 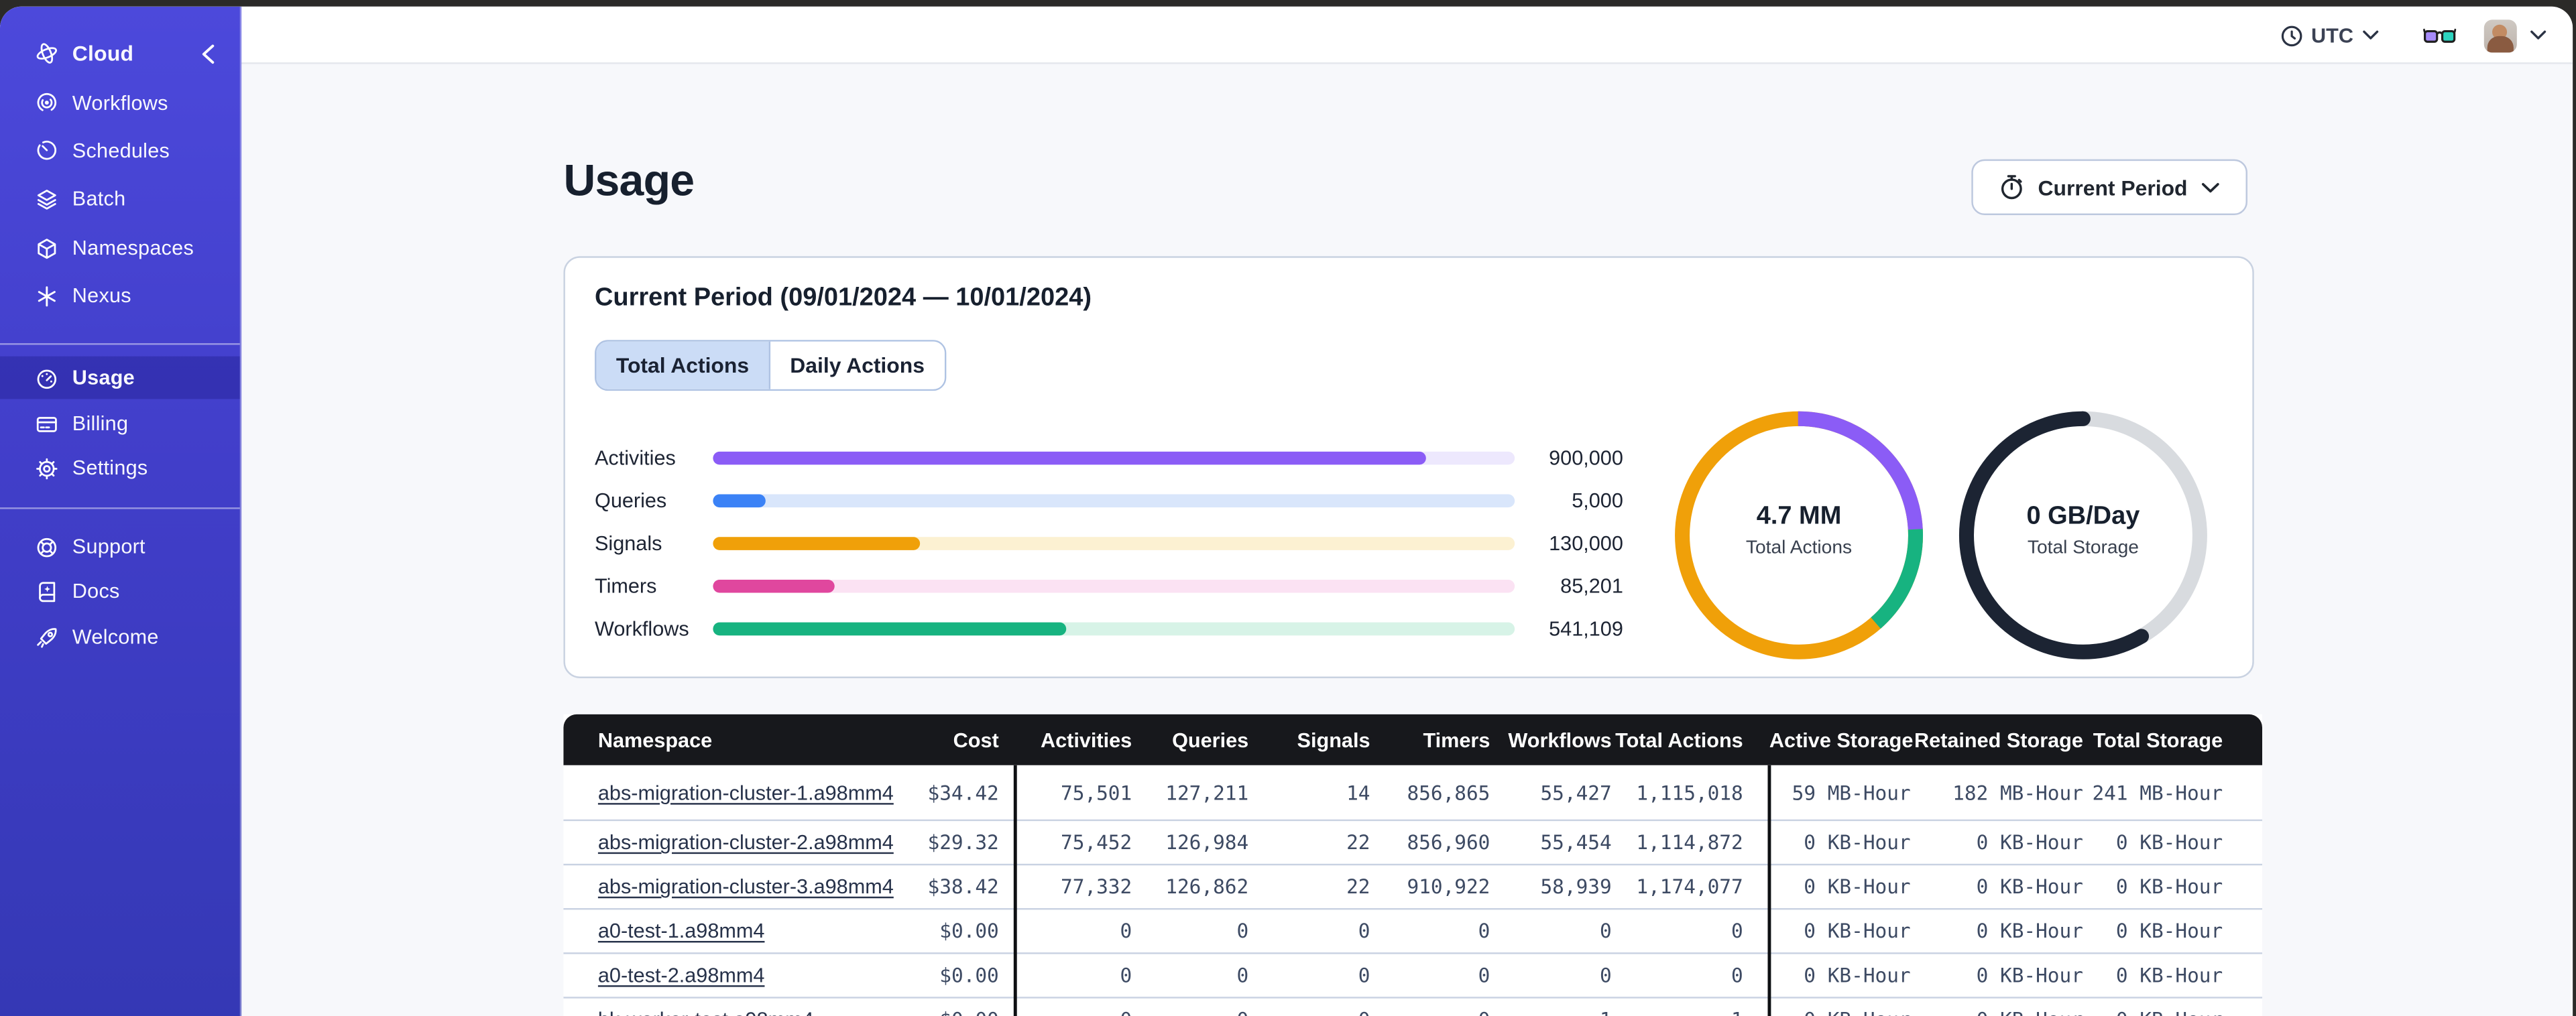 I want to click on period-selector-button: Current Period, so click(x=2109, y=187).